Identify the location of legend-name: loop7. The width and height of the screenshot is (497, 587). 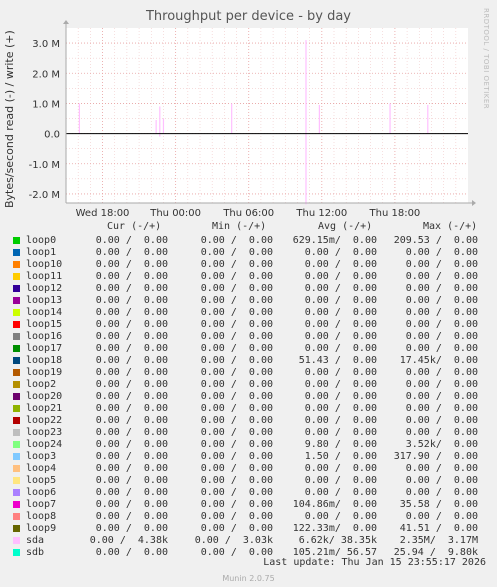
(41, 504).